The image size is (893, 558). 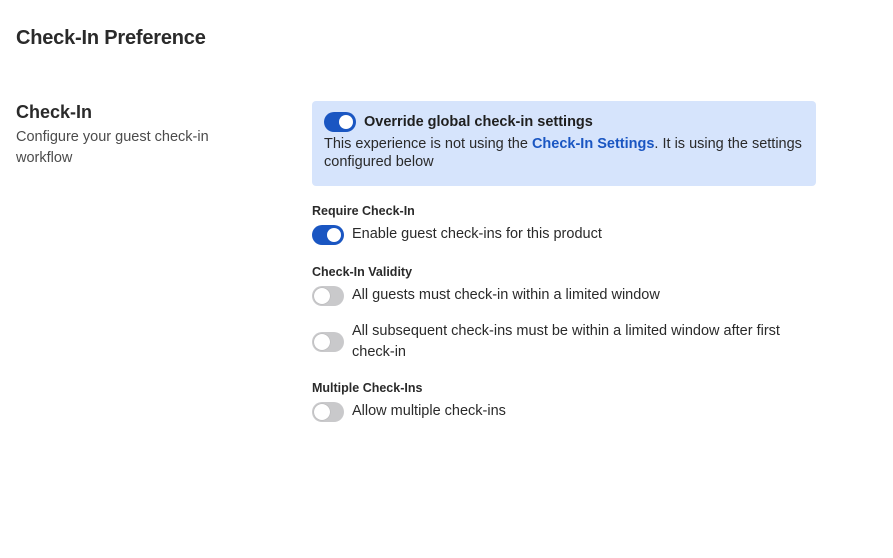 I want to click on multiple-check-ins-toggle, so click(x=328, y=411).